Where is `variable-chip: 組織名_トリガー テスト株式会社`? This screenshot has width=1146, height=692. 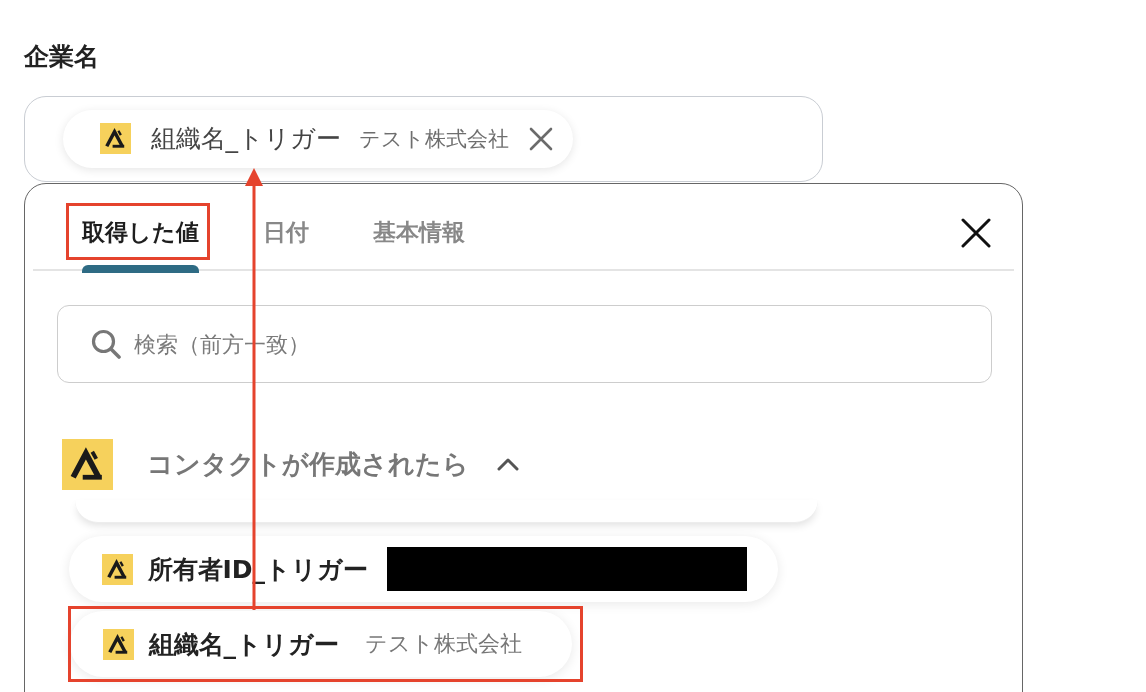
variable-chip: 組織名_トリガー テスト株式会社 is located at coordinates (317, 138).